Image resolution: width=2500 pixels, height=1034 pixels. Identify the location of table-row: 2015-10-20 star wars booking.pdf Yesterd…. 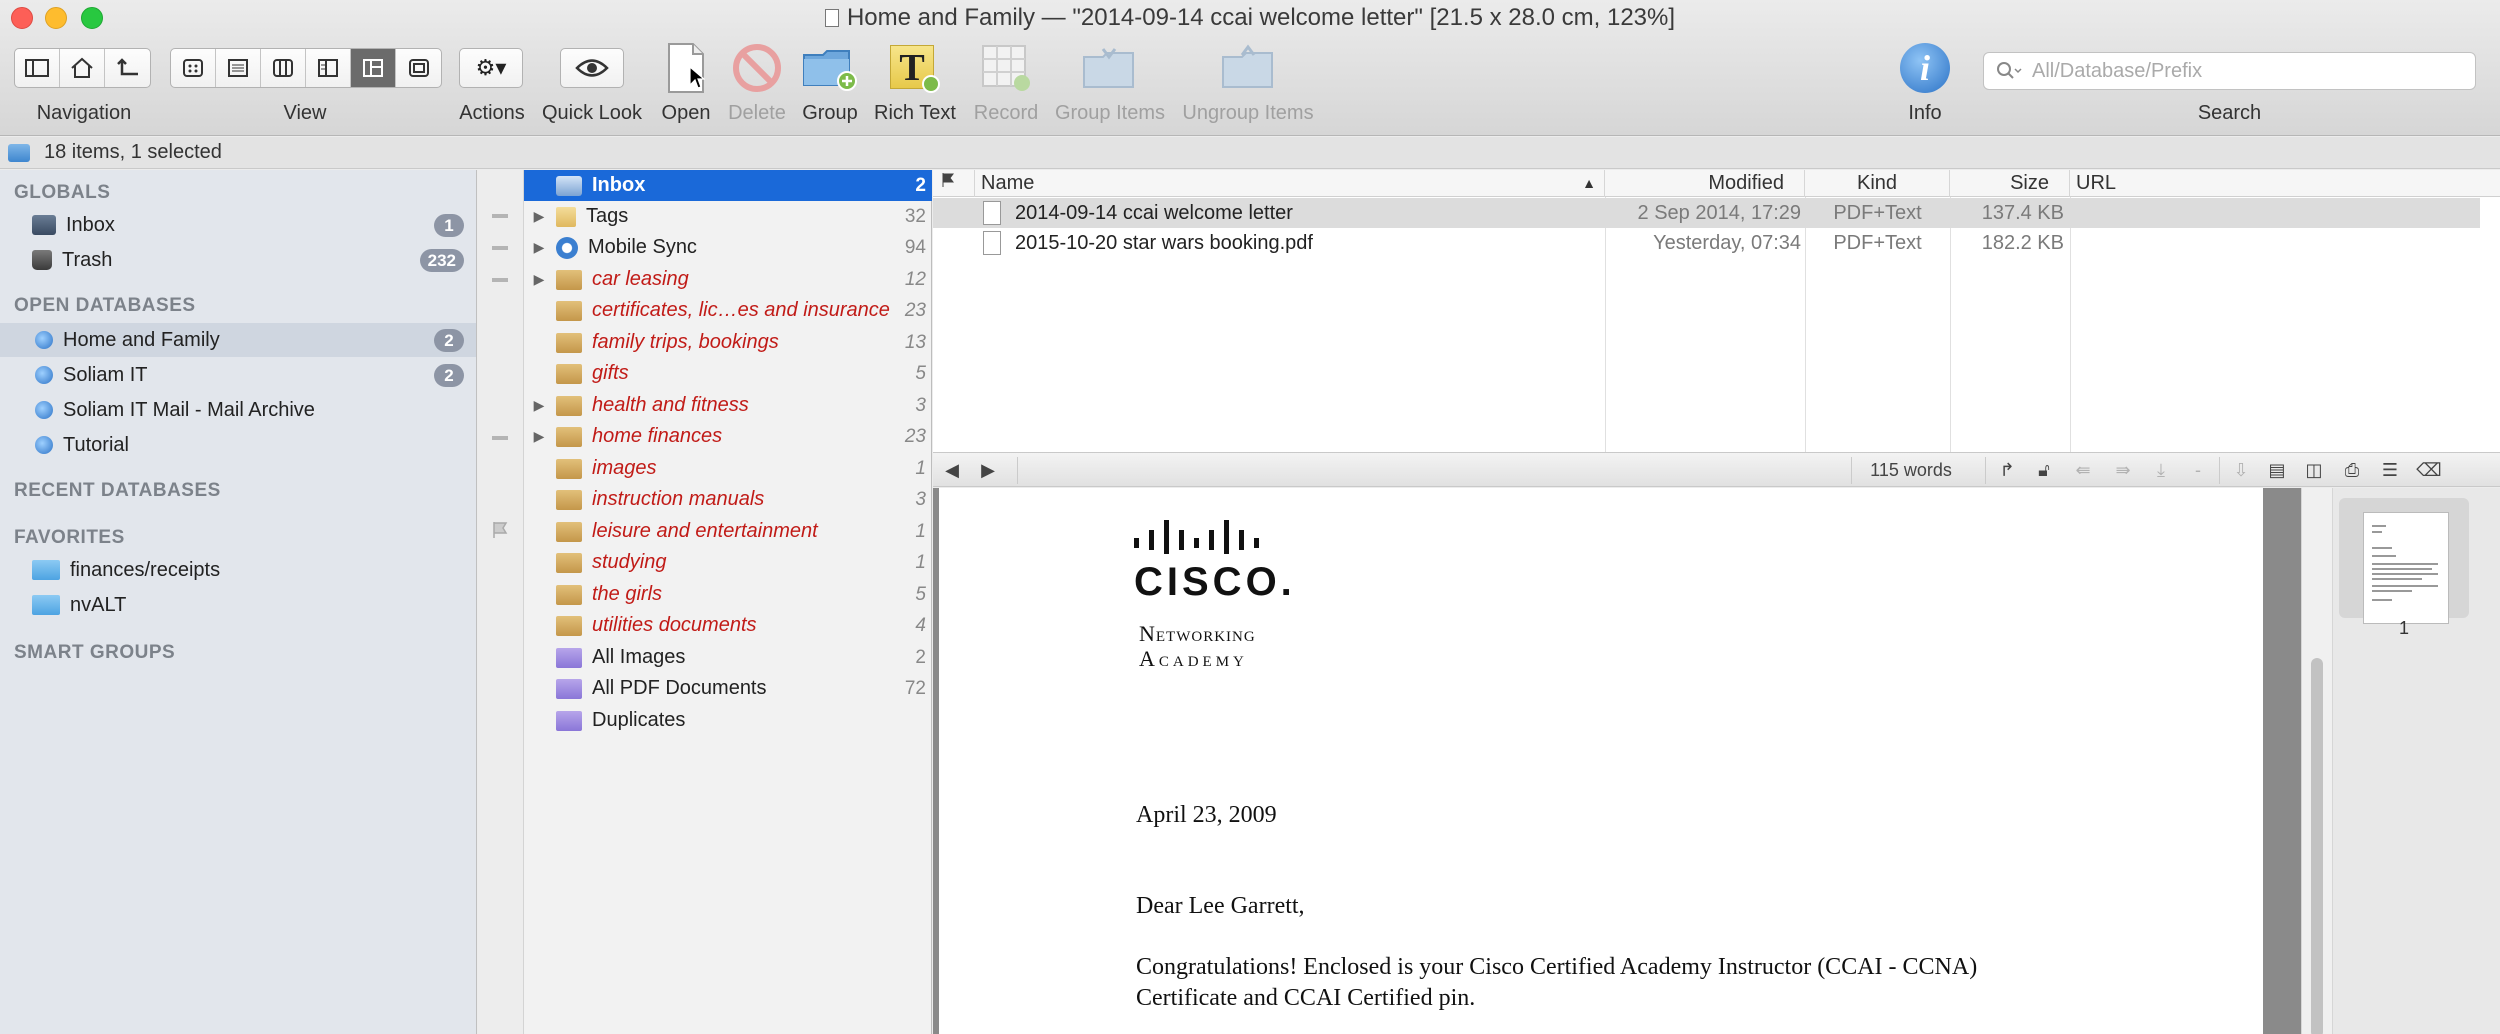
(1706, 243).